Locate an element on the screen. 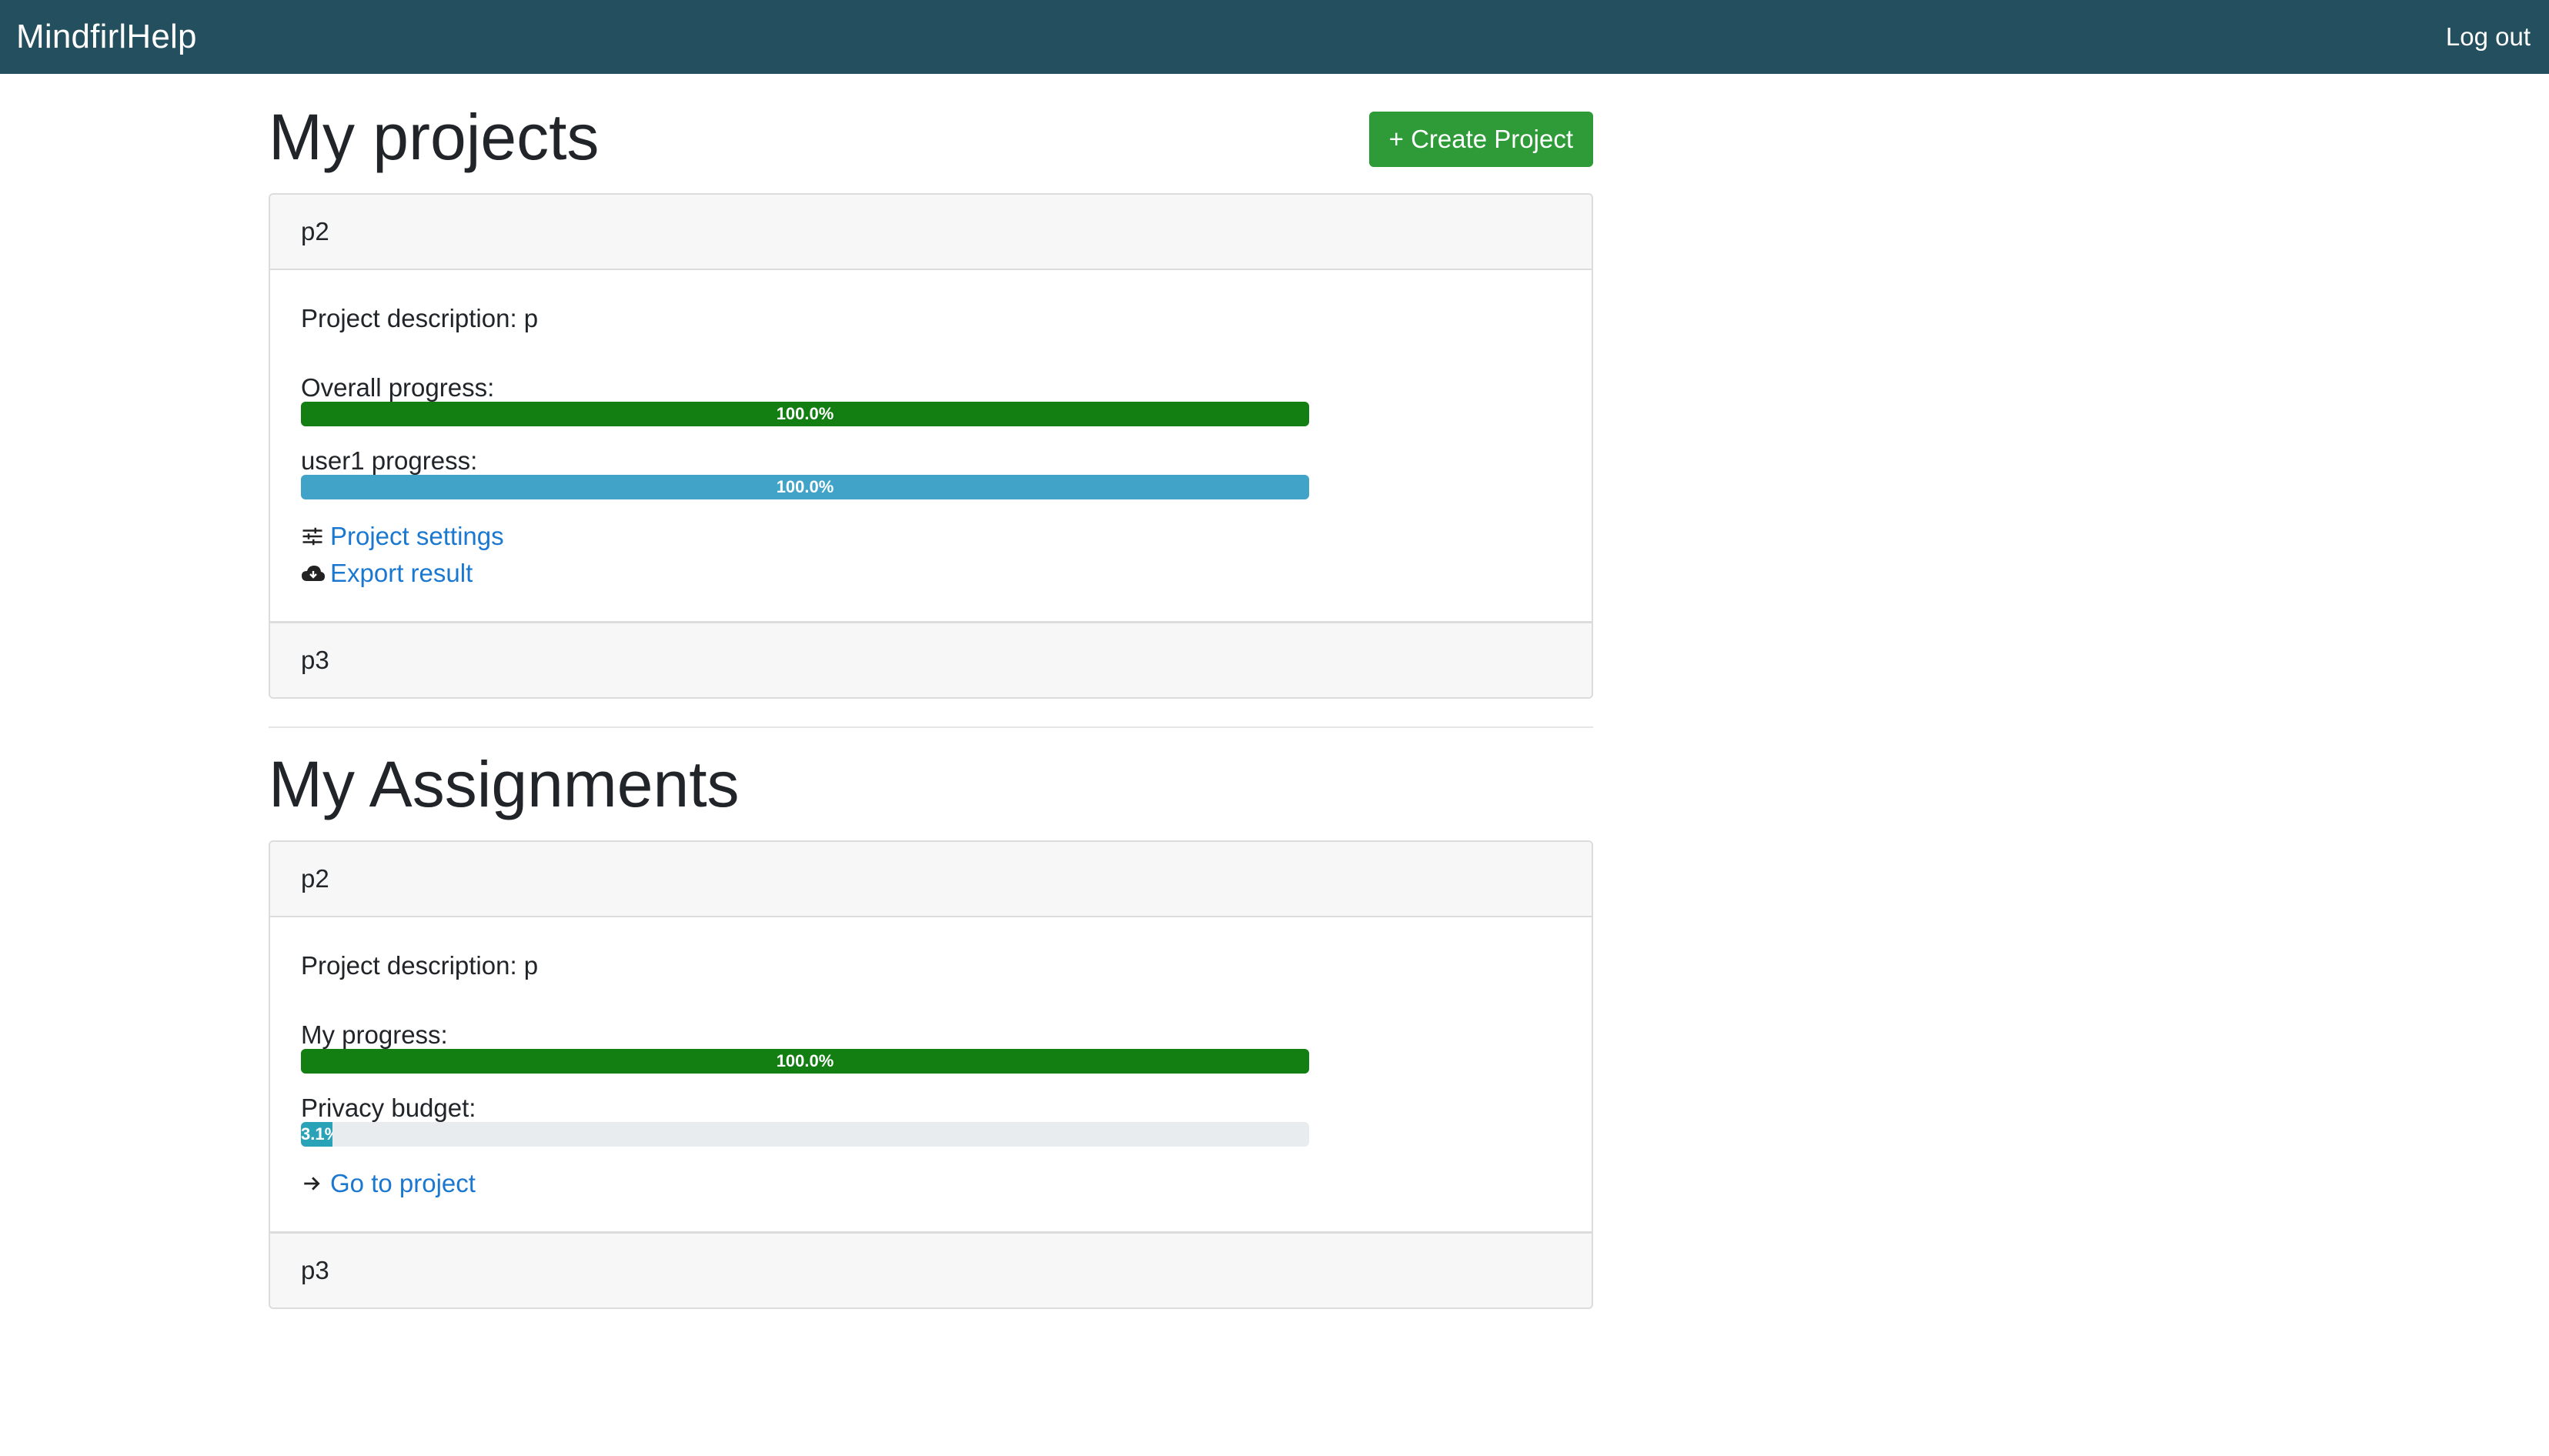 The width and height of the screenshot is (2549, 1456). create-project-button: + Create Project is located at coordinates (1480, 139).